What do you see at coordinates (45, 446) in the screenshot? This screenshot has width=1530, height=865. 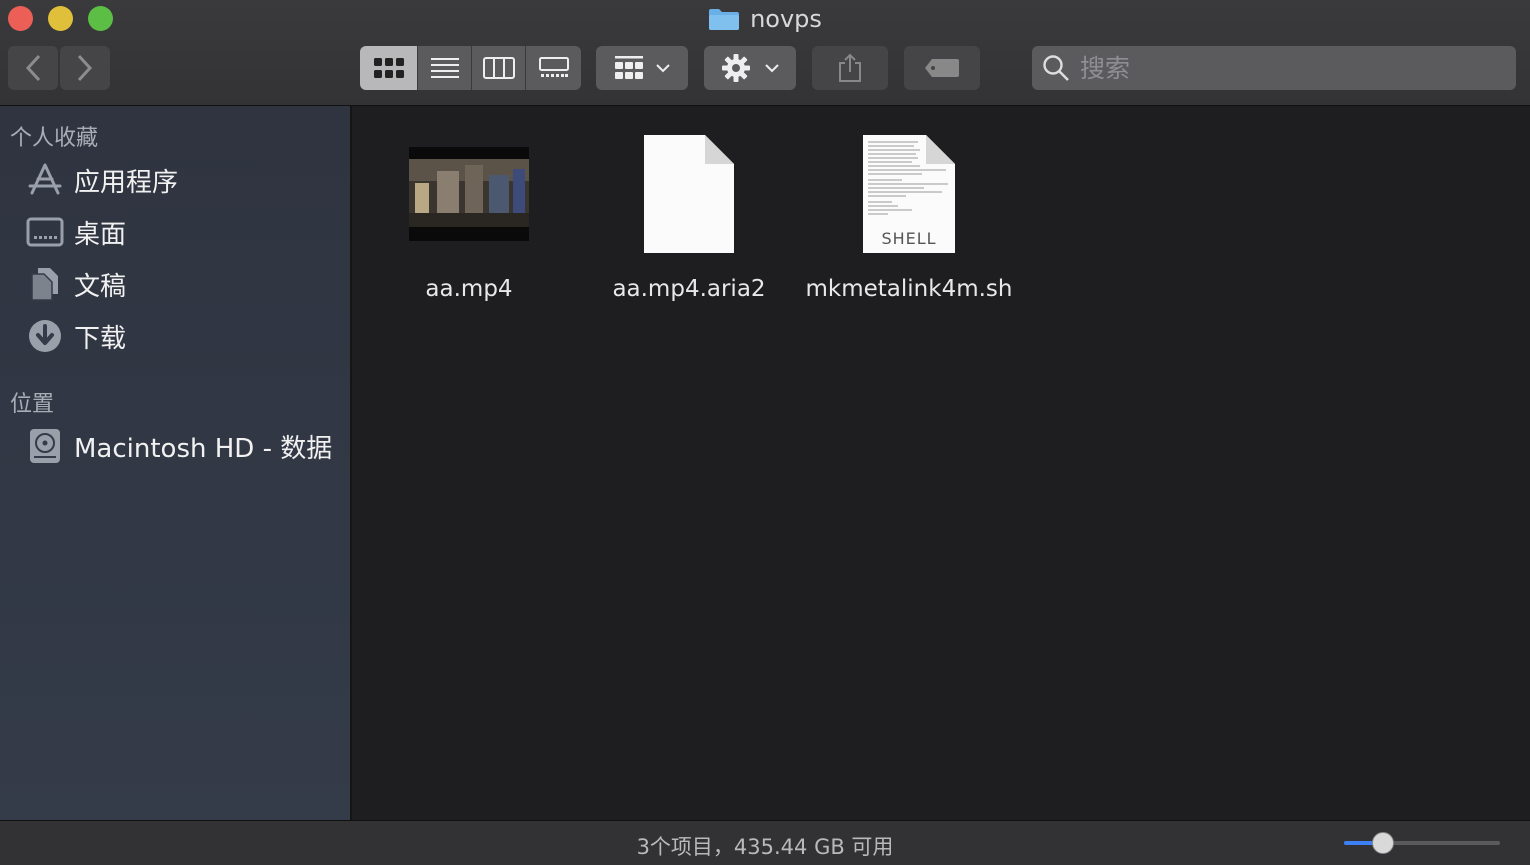 I see `disk-icon` at bounding box center [45, 446].